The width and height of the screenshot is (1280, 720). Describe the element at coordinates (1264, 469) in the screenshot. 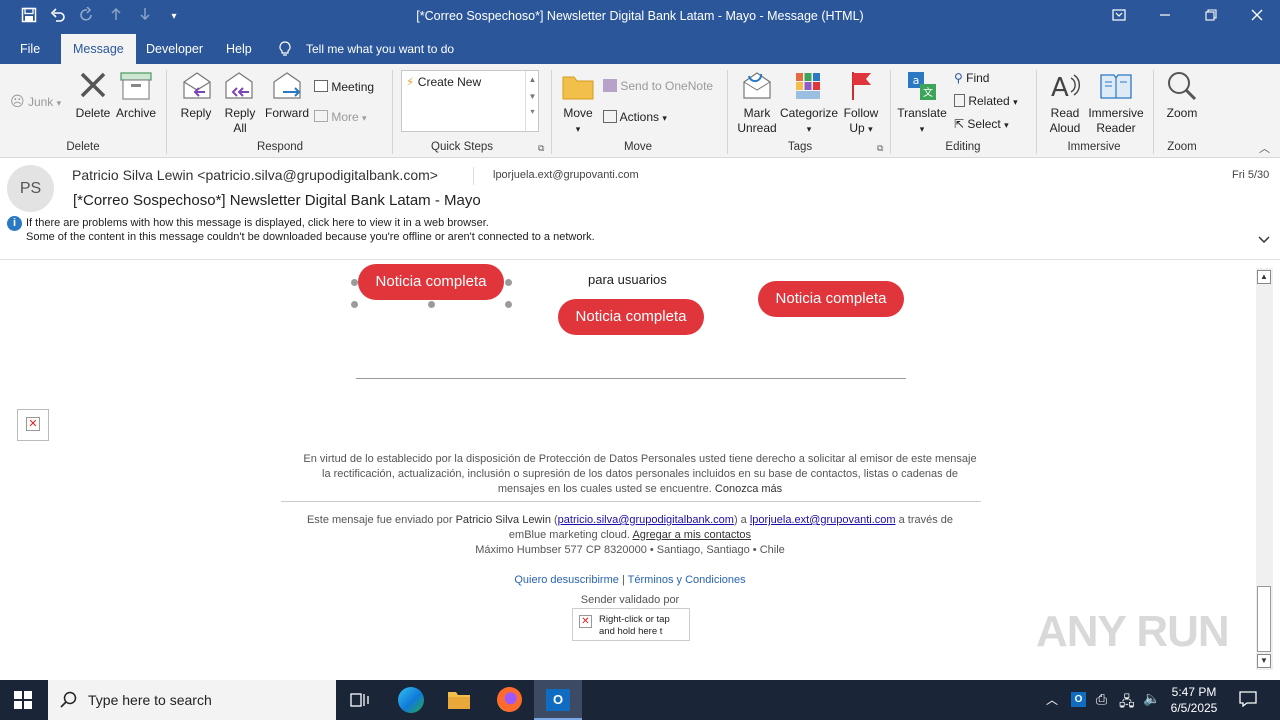

I see `vertical-scrollbar: ▲ ▼` at that location.